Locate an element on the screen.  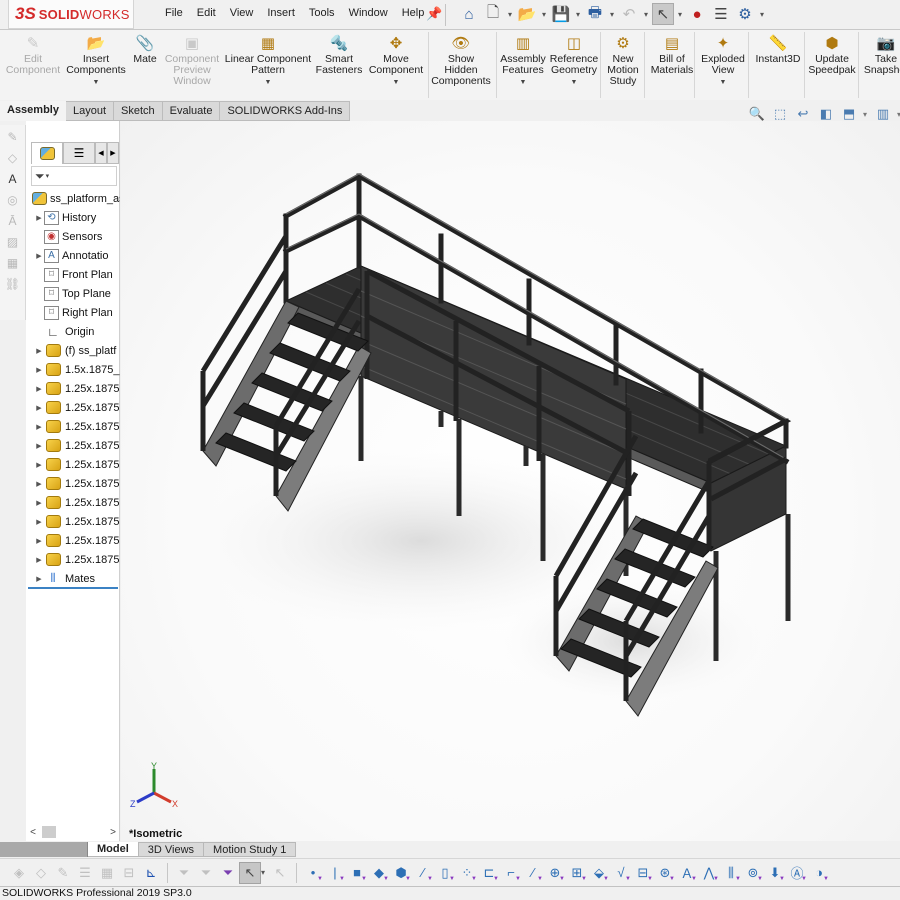
solidworks-logo: 3S SOLIDWORKS is located at coordinates (71, 14).